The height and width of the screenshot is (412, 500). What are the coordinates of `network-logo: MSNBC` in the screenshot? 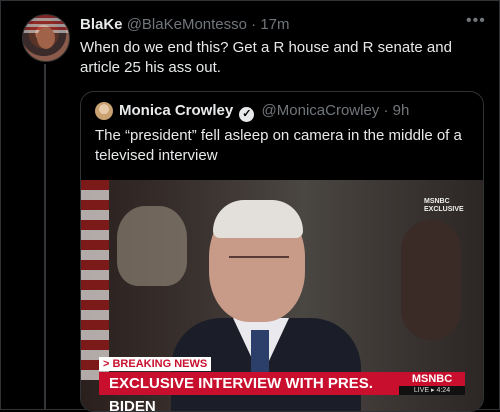 It's located at (432, 379).